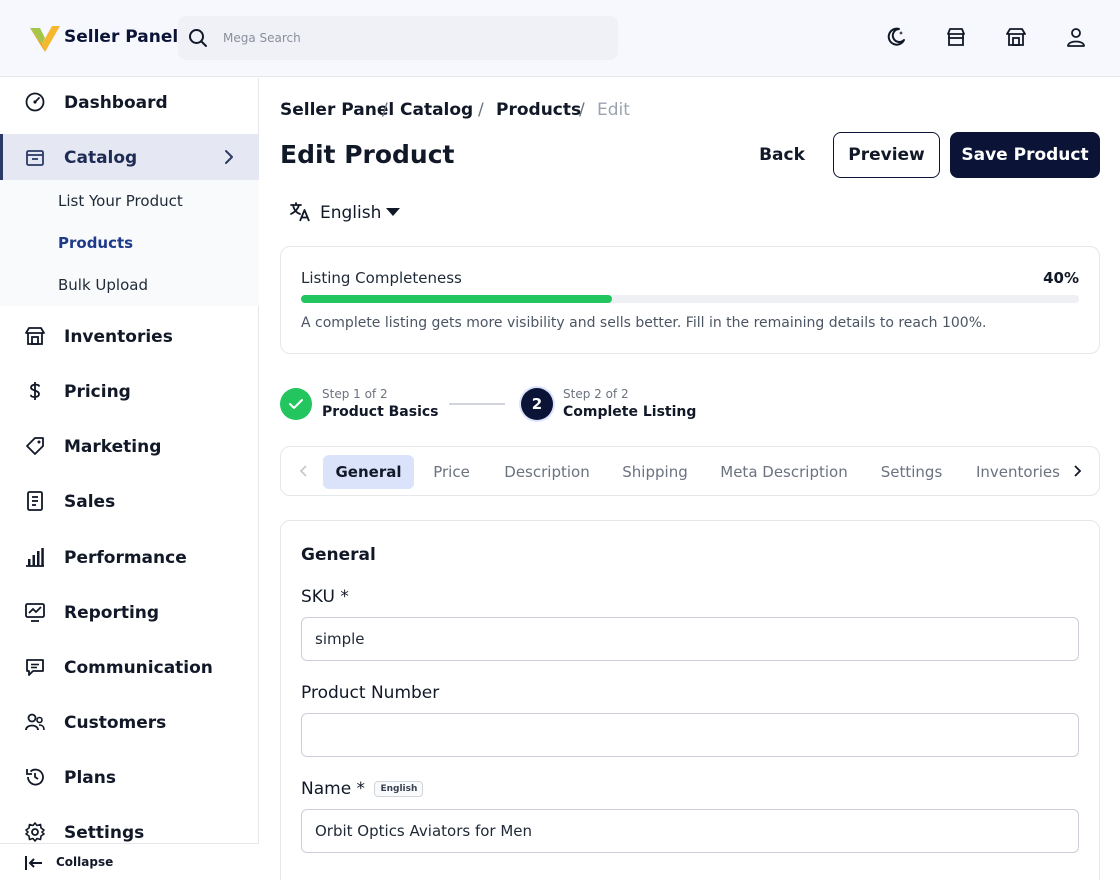 This screenshot has height=880, width=1120. Describe the element at coordinates (896, 37) in the screenshot. I see `moon-icon` at that location.